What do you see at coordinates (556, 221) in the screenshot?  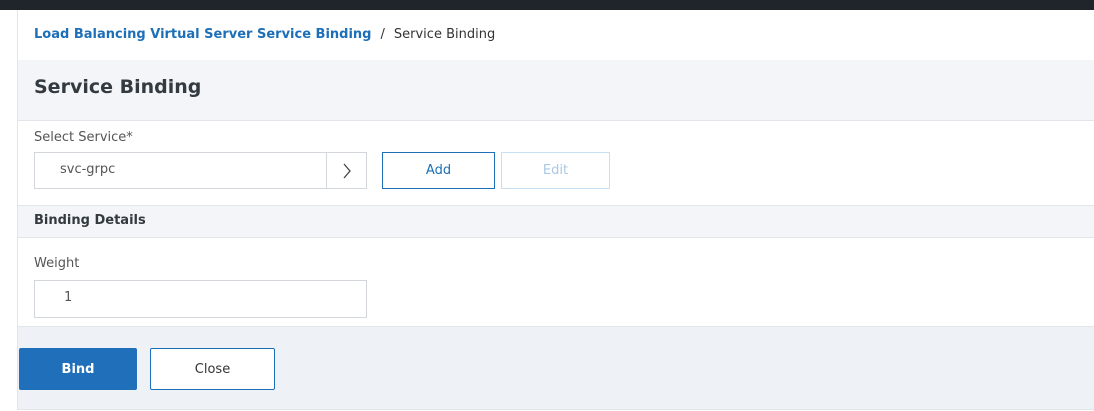 I see `binding-details-header: Binding Details` at bounding box center [556, 221].